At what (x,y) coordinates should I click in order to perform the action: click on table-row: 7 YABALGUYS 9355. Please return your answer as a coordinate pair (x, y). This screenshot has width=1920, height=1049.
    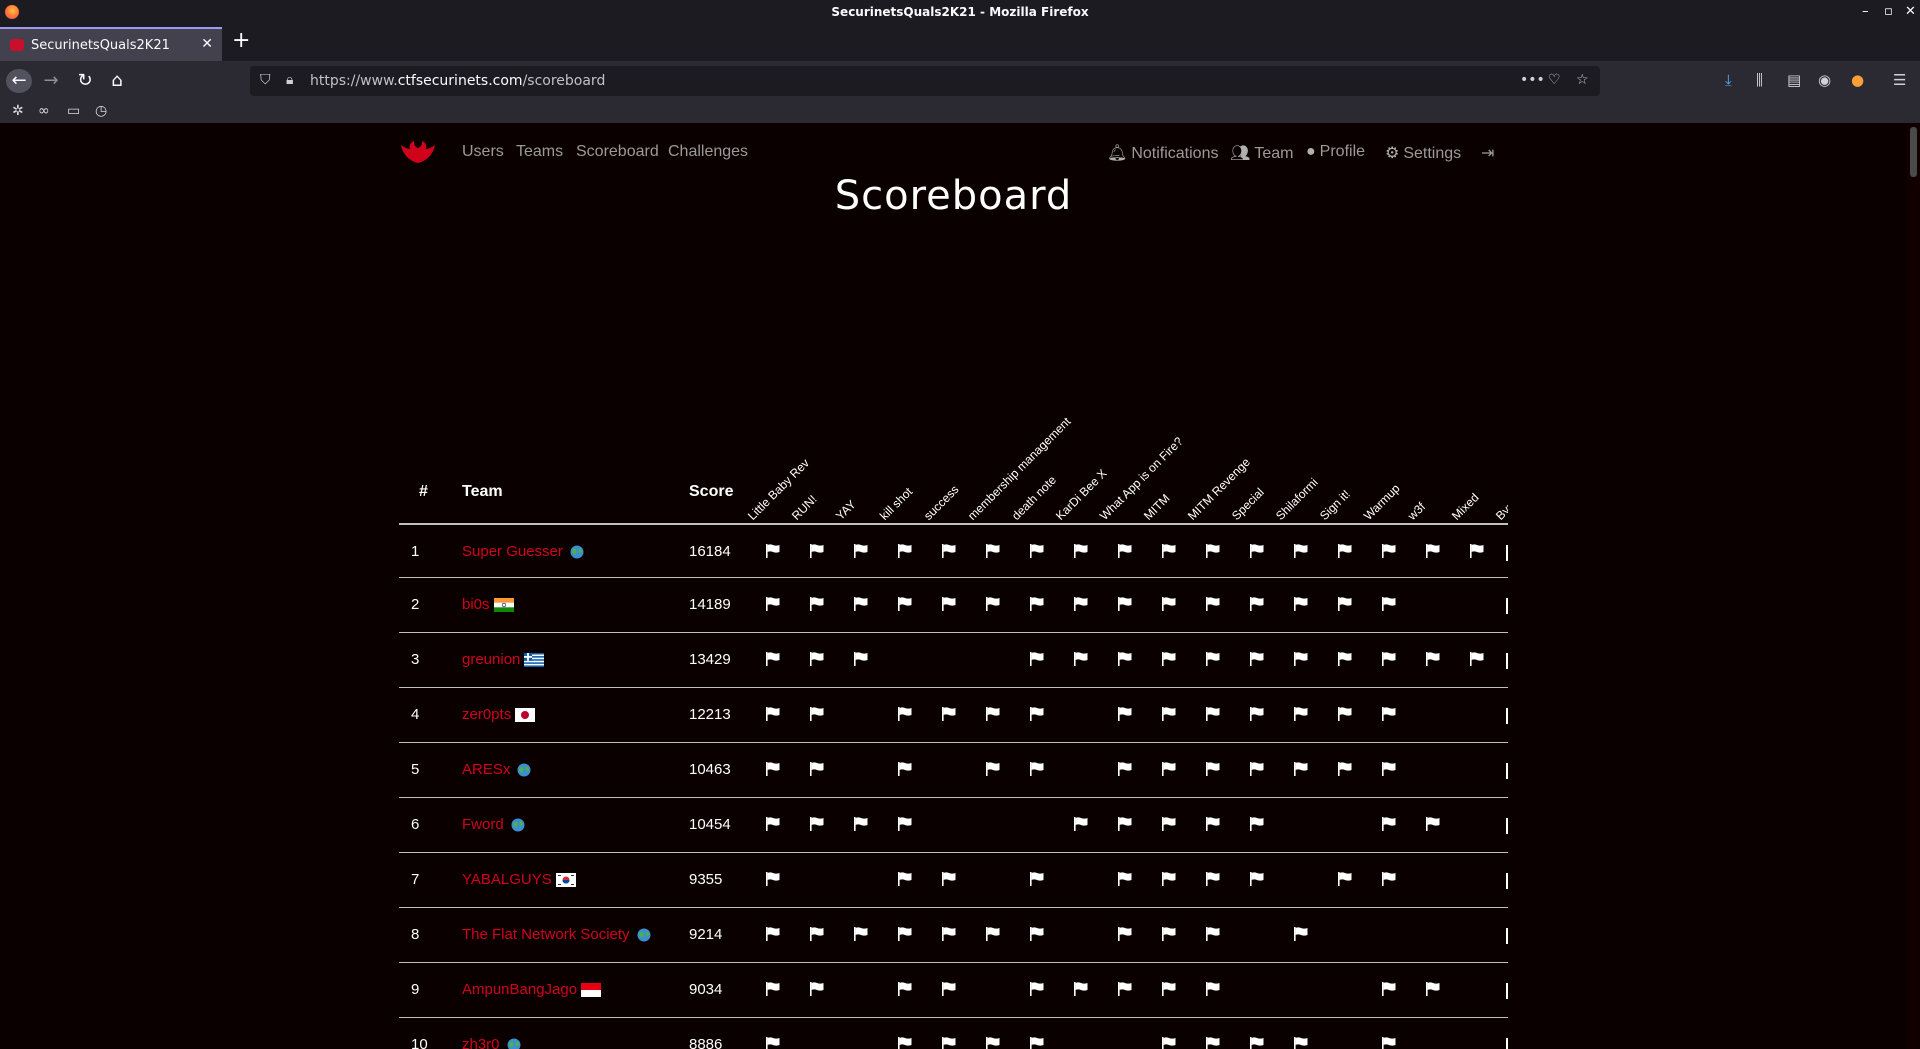
    Looking at the image, I should click on (953, 880).